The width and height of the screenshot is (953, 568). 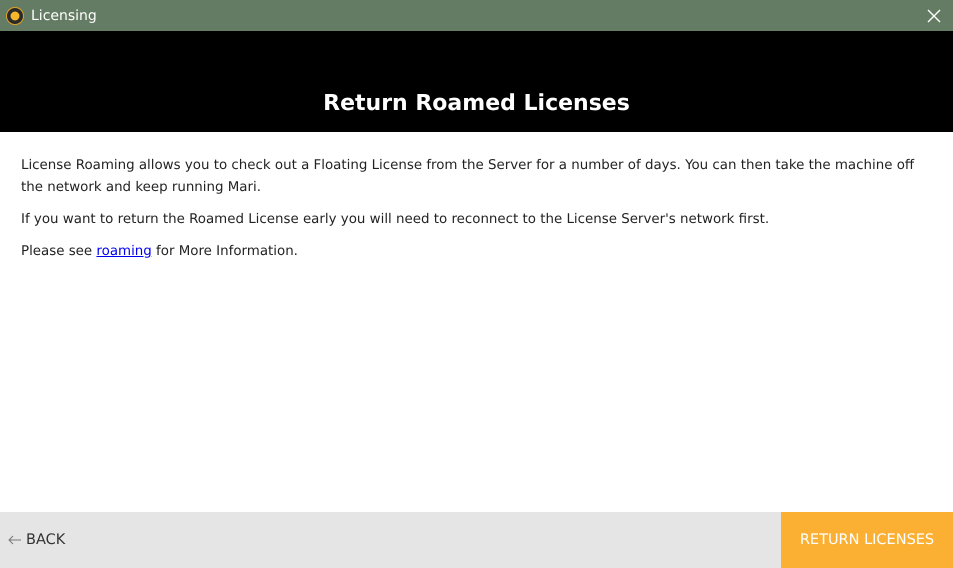 What do you see at coordinates (64, 16) in the screenshot?
I see `window-title: Licensing` at bounding box center [64, 16].